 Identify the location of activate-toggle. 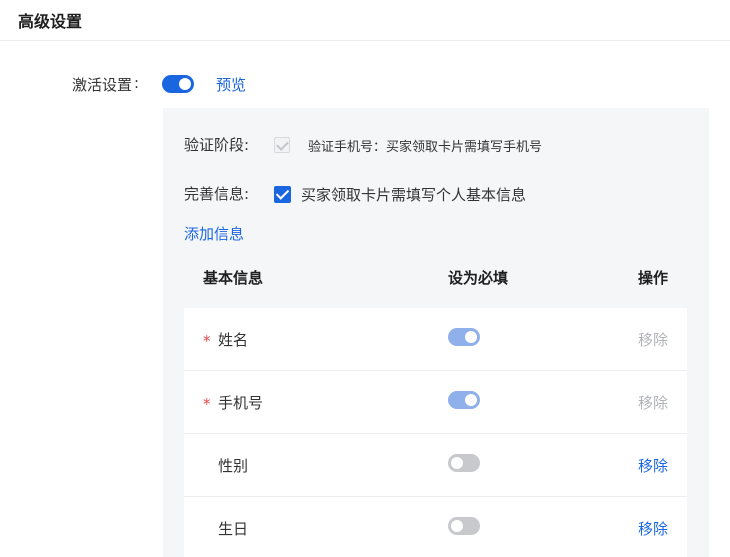
(178, 84).